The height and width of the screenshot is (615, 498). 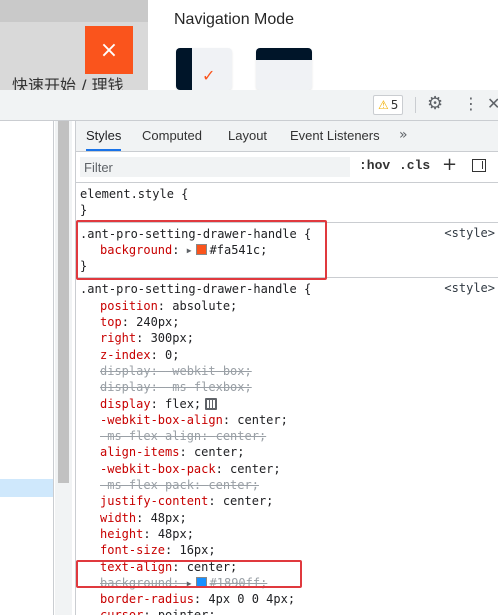 I want to click on filter-input, so click(x=215, y=167).